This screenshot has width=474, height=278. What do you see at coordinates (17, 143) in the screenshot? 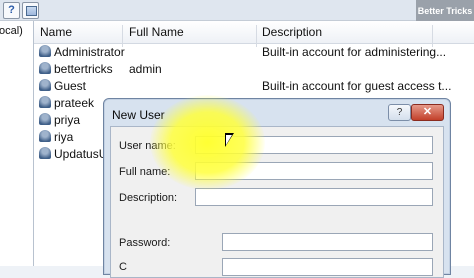
I see `tree-pane: ocal)` at bounding box center [17, 143].